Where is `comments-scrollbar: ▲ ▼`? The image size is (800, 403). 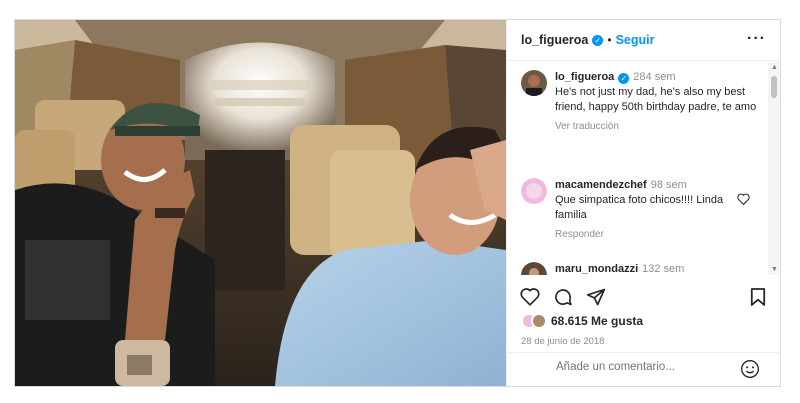 comments-scrollbar: ▲ ▼ is located at coordinates (774, 168).